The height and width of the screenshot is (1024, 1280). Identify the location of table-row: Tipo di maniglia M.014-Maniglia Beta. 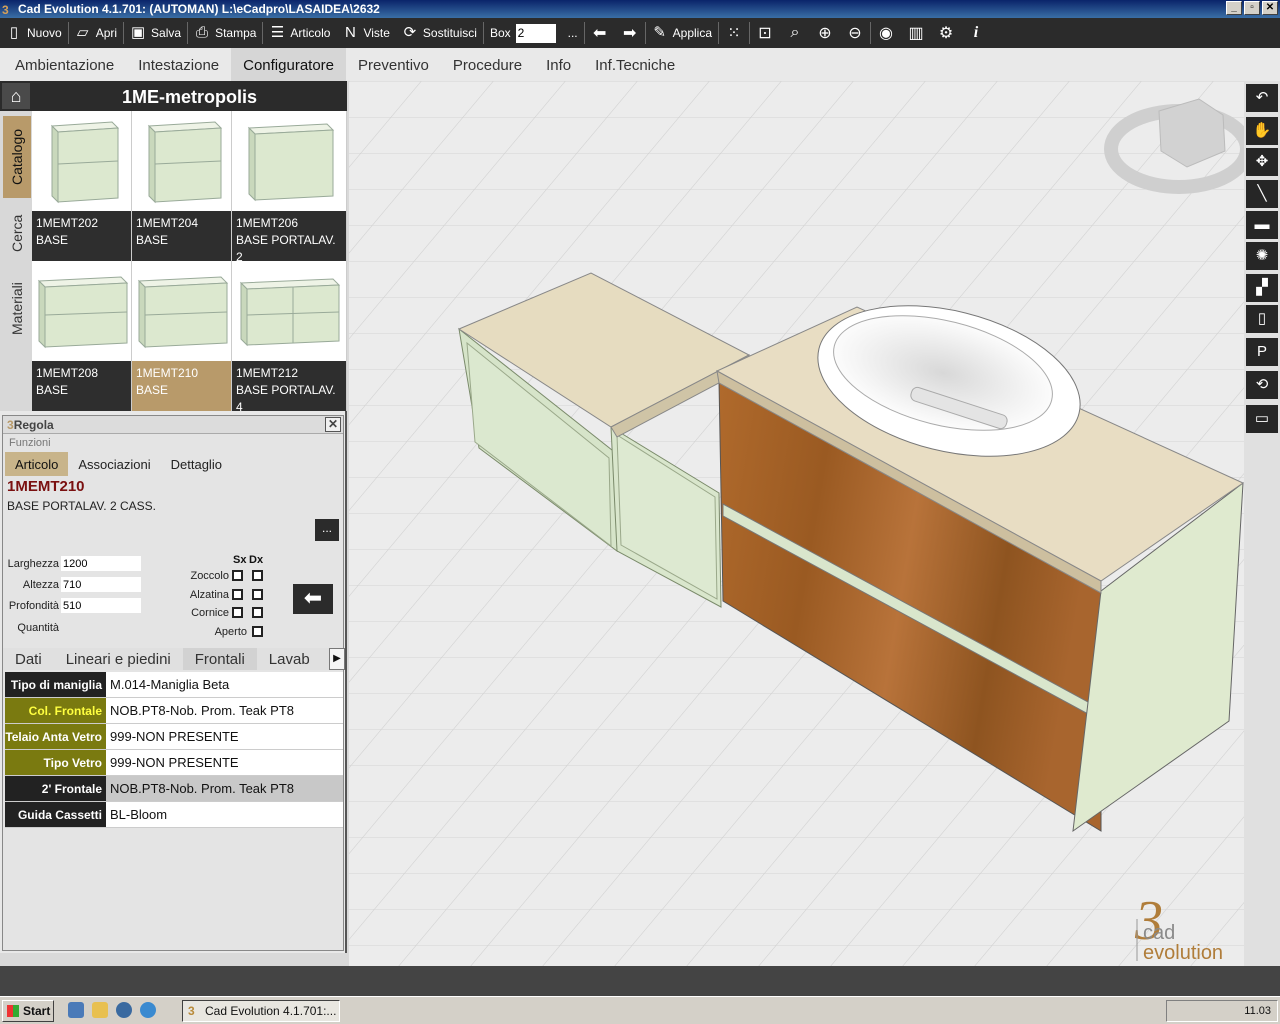
(174, 685).